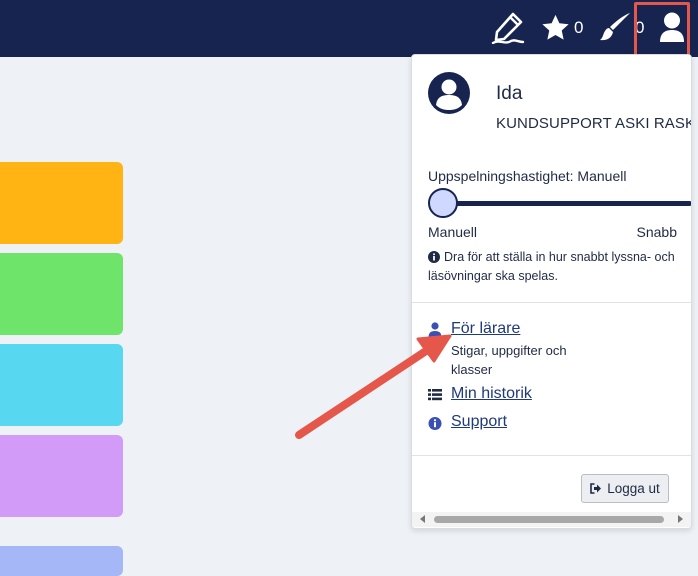 The image size is (698, 576). Describe the element at coordinates (594, 123) in the screenshot. I see `user-organization: KUNDSUPPORT ASKI RASK` at that location.